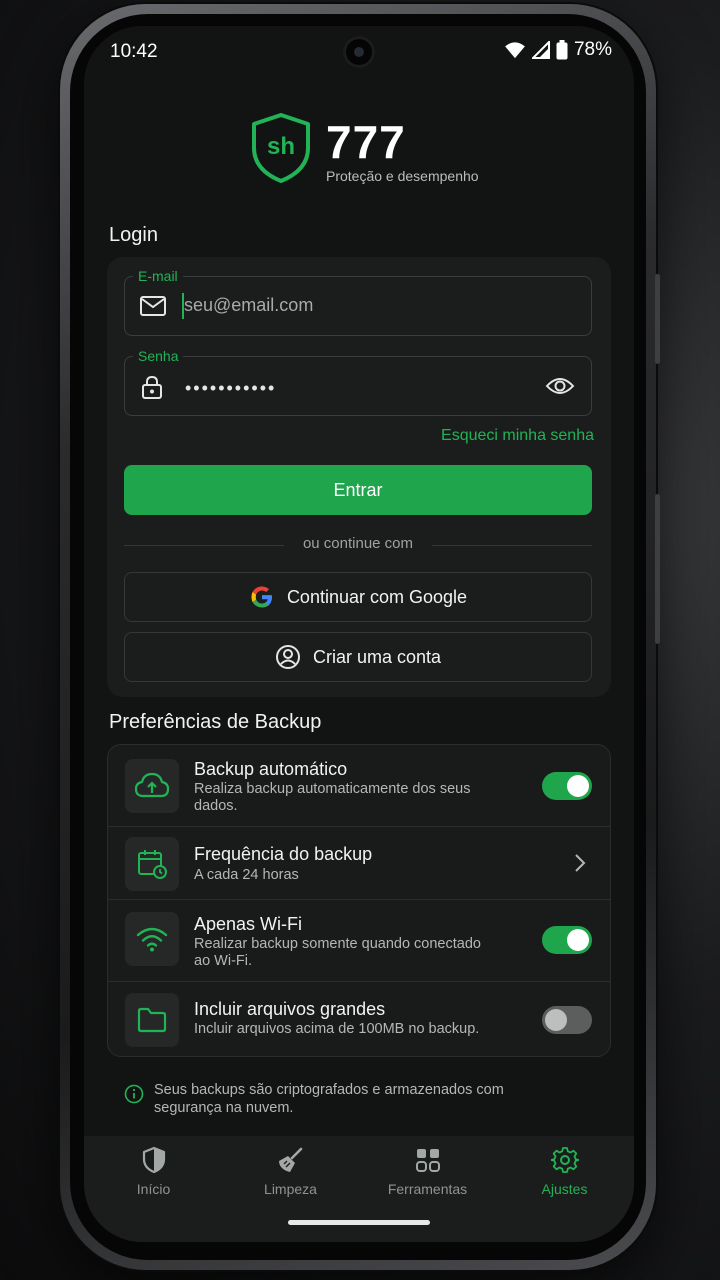 The height and width of the screenshot is (1280, 720). I want to click on front-camera, so click(359, 52).